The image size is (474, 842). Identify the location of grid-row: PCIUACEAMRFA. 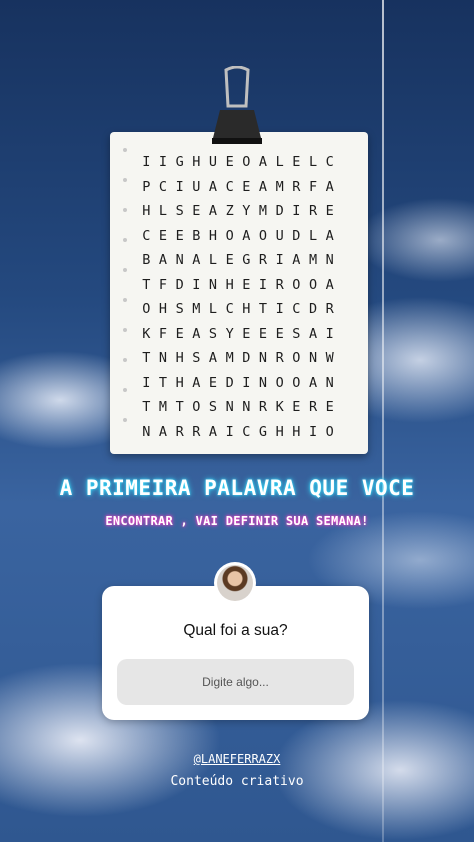
(238, 187).